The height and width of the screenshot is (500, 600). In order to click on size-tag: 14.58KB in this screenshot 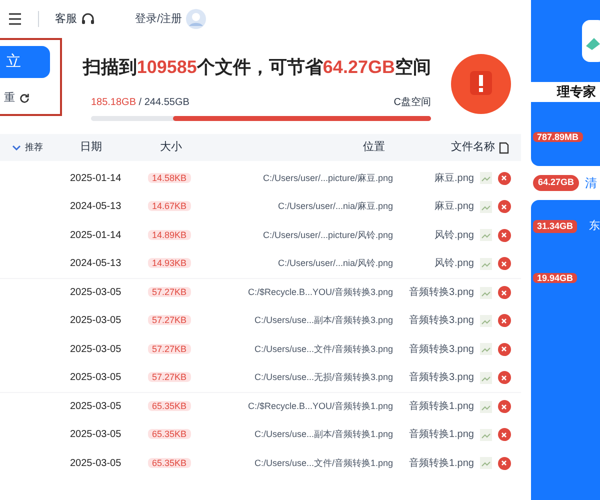, I will do `click(169, 177)`.